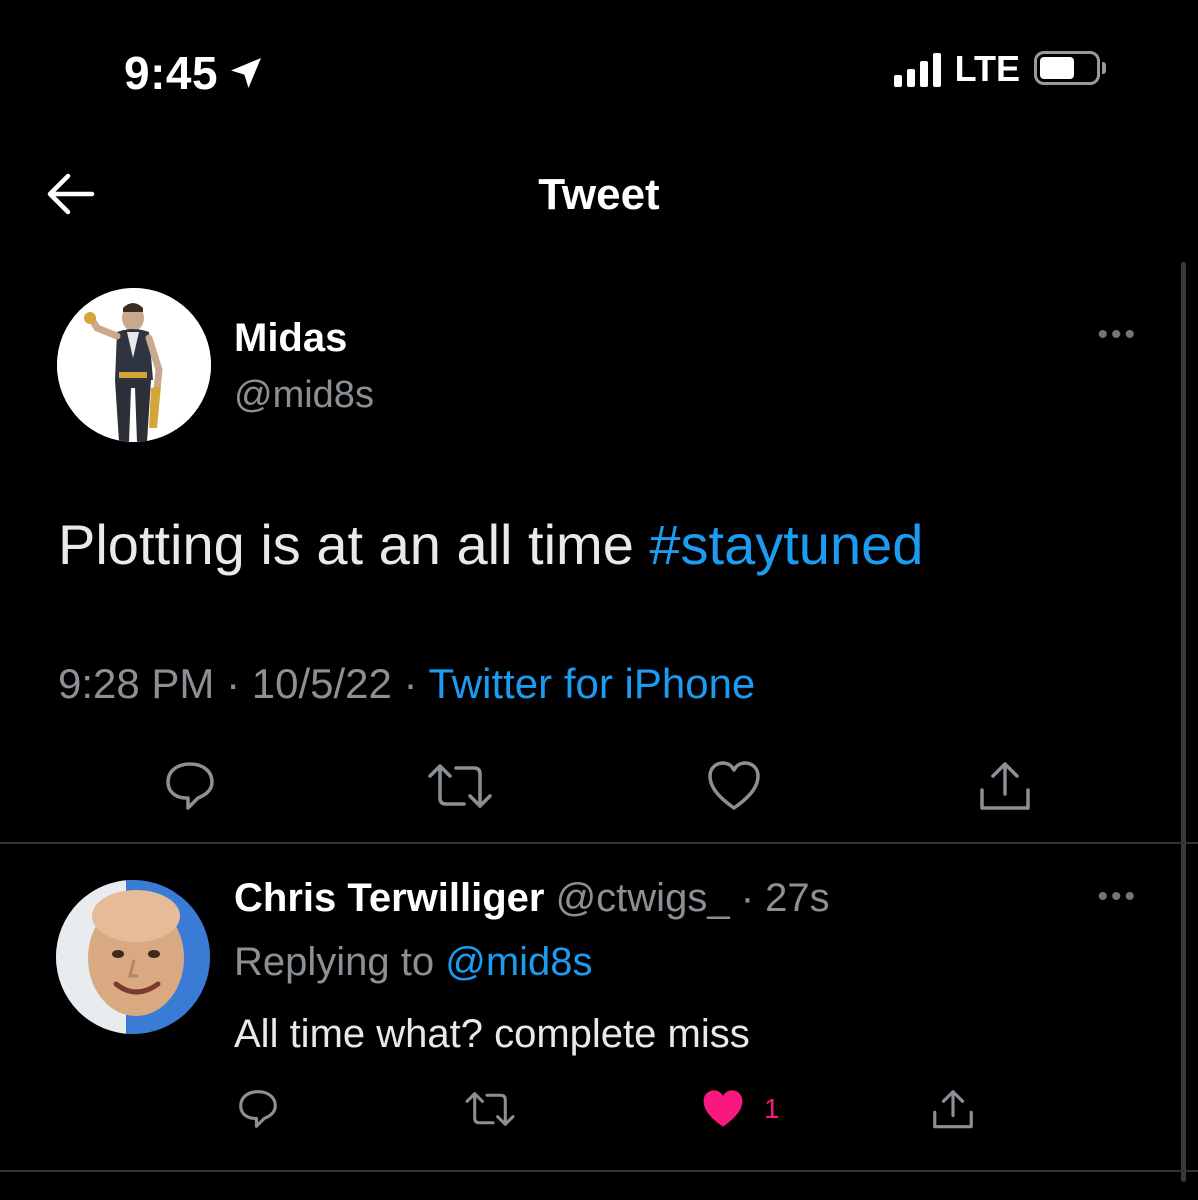 The height and width of the screenshot is (1200, 1198). I want to click on mention-link: @mid8s, so click(518, 962).